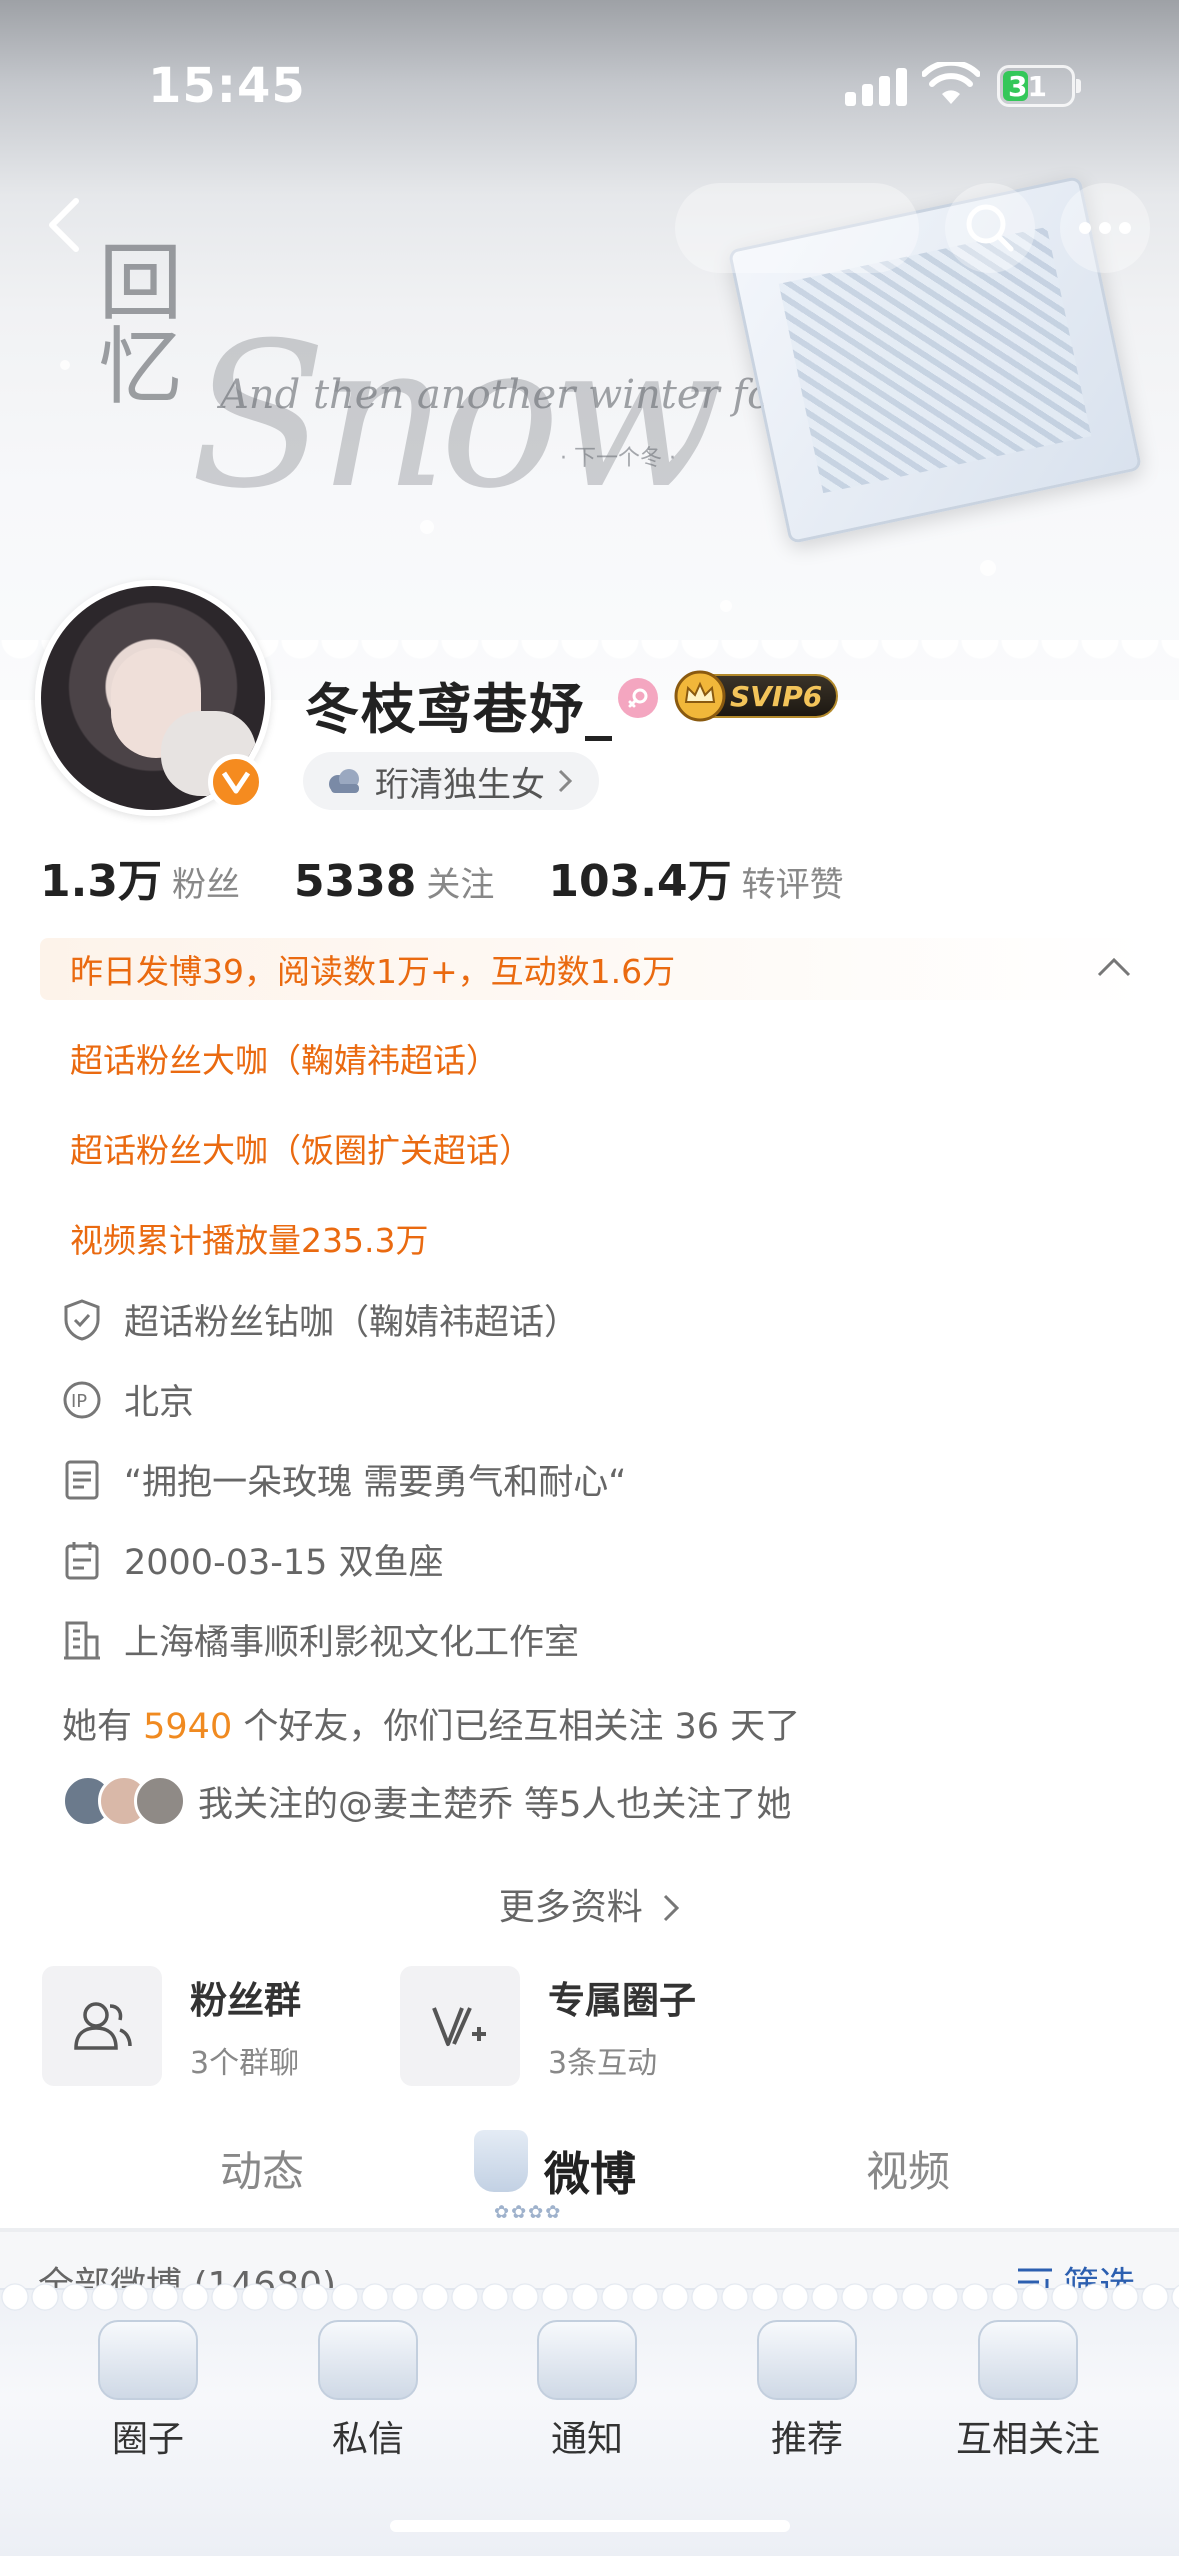 This screenshot has height=2556, width=1179. I want to click on svip-badge: SVIP6, so click(756, 696).